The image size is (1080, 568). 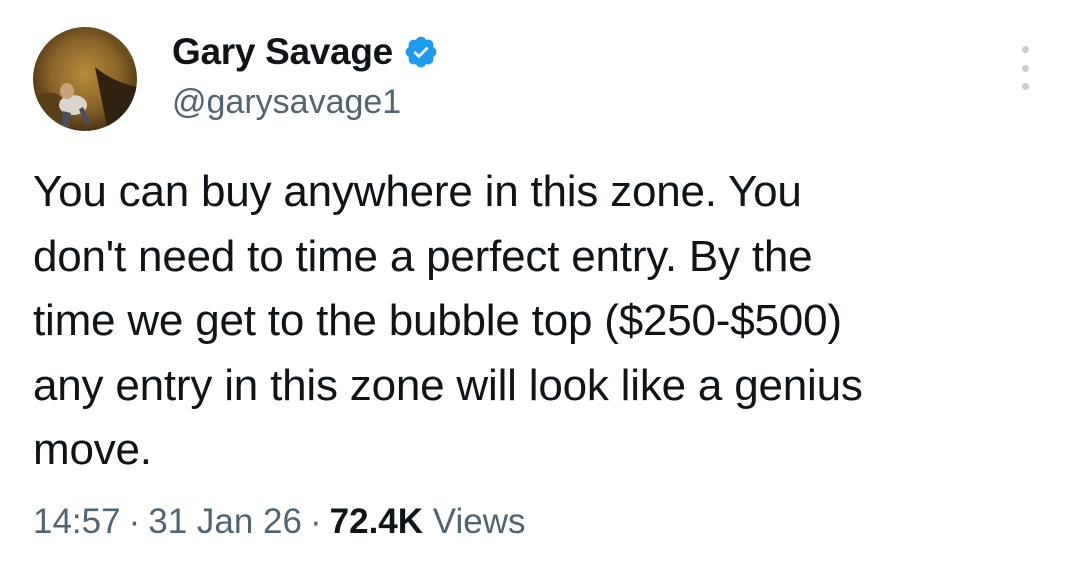 I want to click on views-count: 72.4K, so click(x=376, y=521).